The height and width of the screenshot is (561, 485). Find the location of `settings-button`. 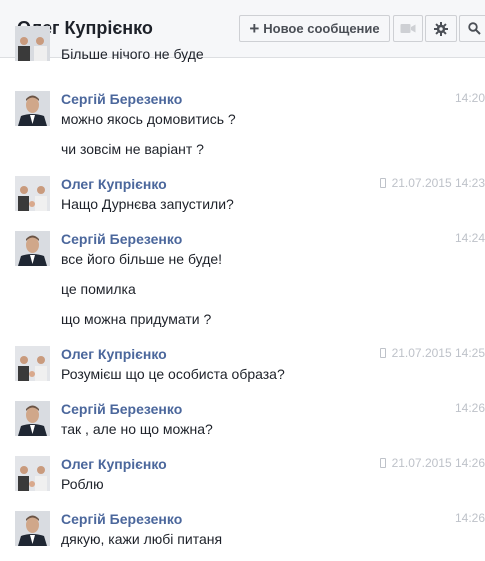

settings-button is located at coordinates (441, 28).